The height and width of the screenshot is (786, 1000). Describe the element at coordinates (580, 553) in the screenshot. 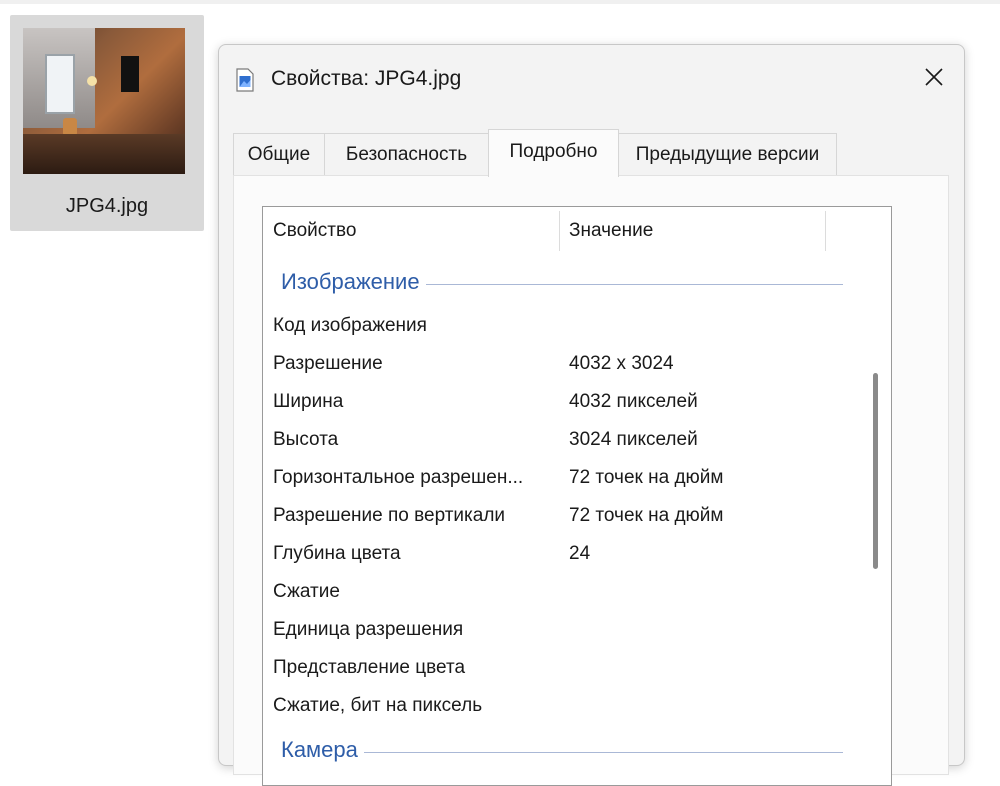

I see `property-value: 24` at that location.